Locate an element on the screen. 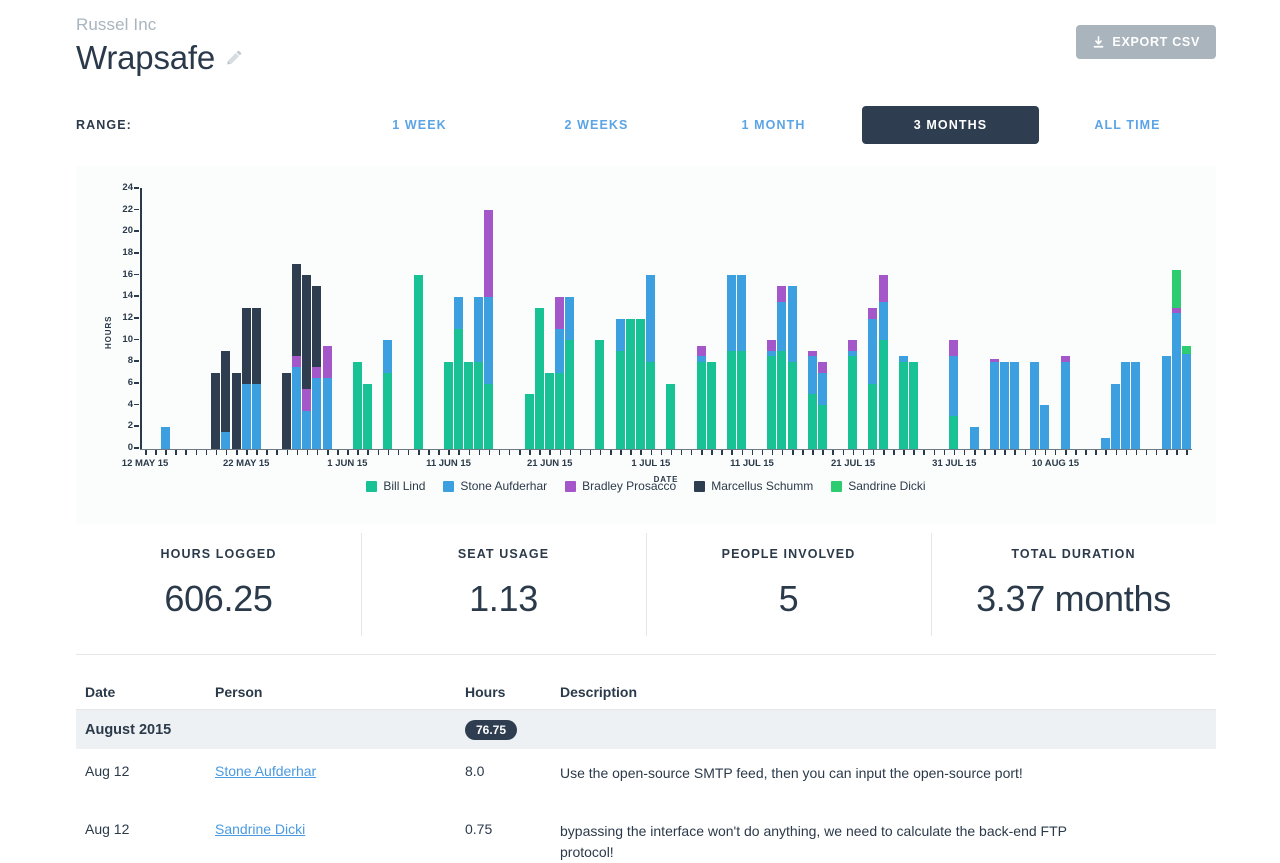 This screenshot has height=863, width=1280. range-option-2-weeks: 2 WEEKS is located at coordinates (596, 125).